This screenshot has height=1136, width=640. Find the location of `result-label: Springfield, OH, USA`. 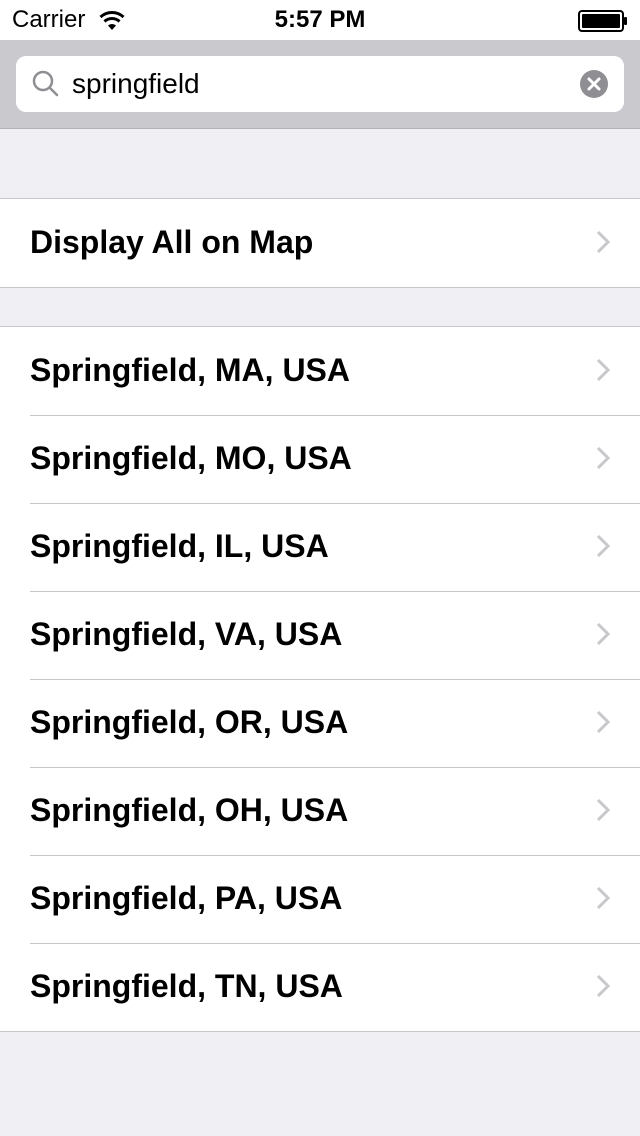

result-label: Springfield, OH, USA is located at coordinates (189, 810).